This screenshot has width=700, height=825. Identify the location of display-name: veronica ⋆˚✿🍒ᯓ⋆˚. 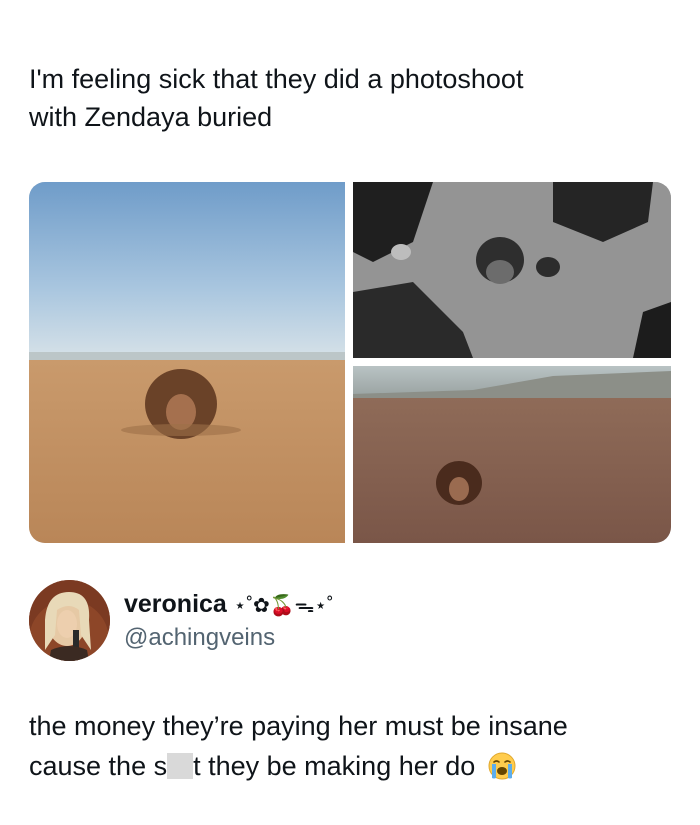
(229, 604).